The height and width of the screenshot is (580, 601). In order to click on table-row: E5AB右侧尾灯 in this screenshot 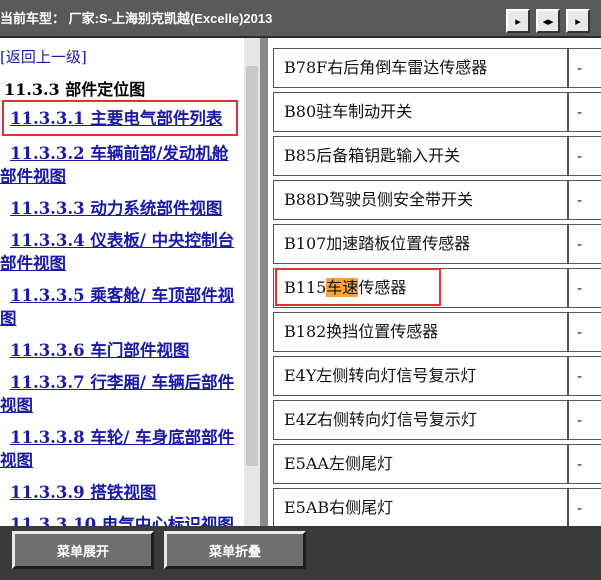, I will do `click(420, 507)`.